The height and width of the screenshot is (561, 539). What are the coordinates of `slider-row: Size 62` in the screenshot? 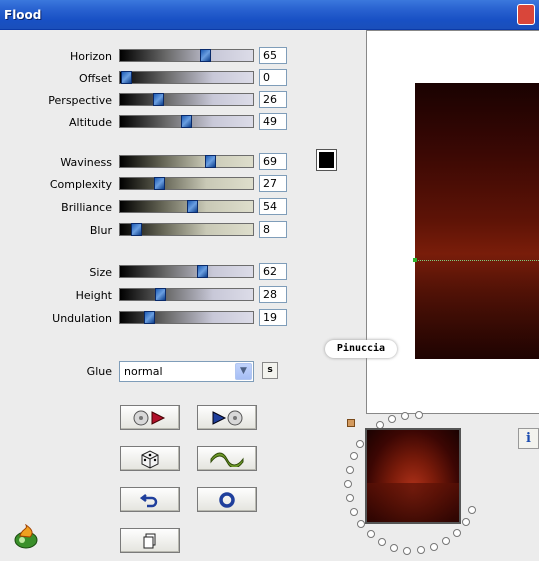 It's located at (150, 273).